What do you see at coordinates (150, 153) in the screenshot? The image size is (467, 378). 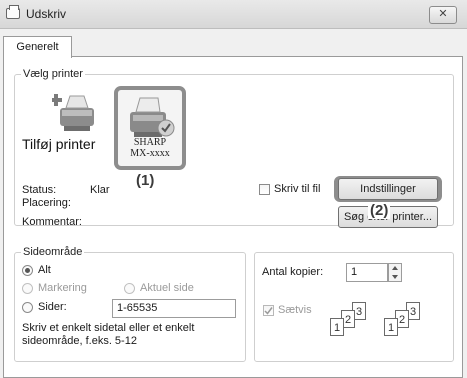 I see `sharp-label-line2: MX-xxxx` at bounding box center [150, 153].